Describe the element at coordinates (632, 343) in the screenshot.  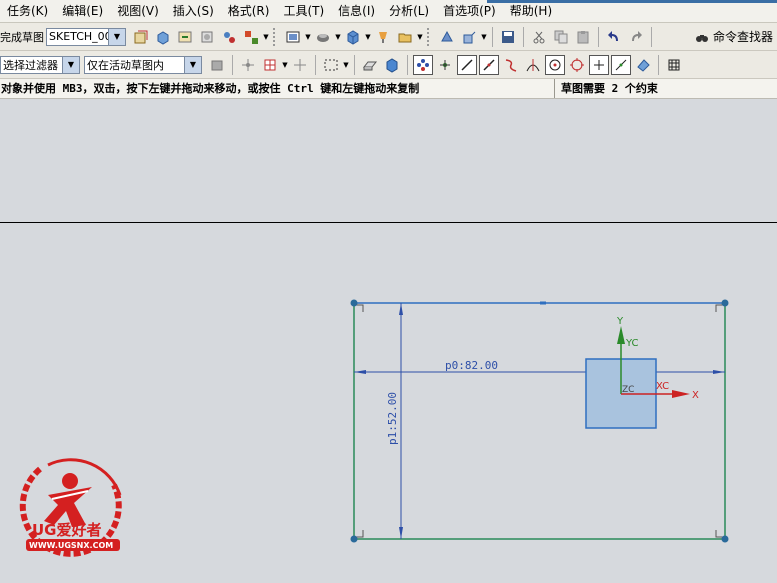
I see `yc-axis-label: YC` at that location.